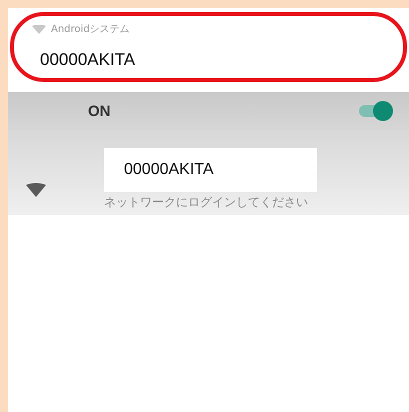  Describe the element at coordinates (99, 111) in the screenshot. I see `switch-label: ON` at that location.